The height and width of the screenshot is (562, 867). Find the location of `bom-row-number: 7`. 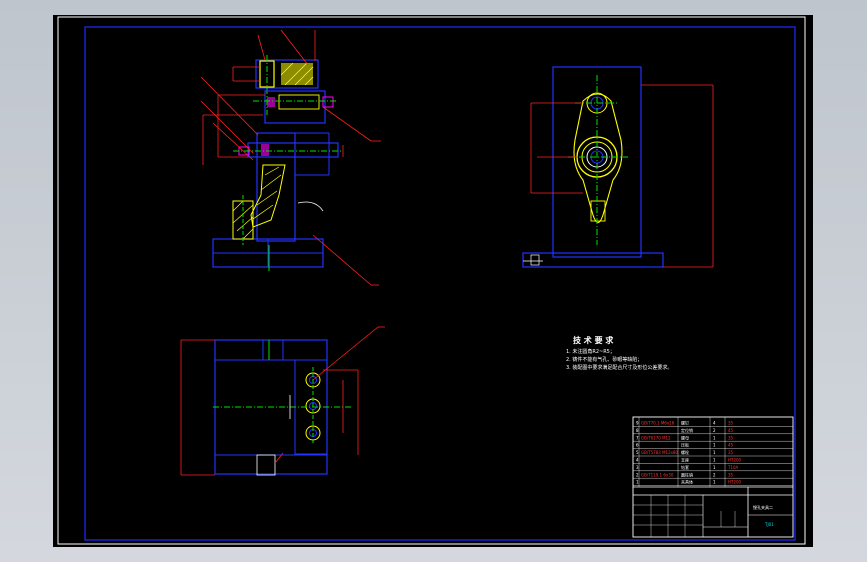

bom-row-number: 7 is located at coordinates (637, 437).